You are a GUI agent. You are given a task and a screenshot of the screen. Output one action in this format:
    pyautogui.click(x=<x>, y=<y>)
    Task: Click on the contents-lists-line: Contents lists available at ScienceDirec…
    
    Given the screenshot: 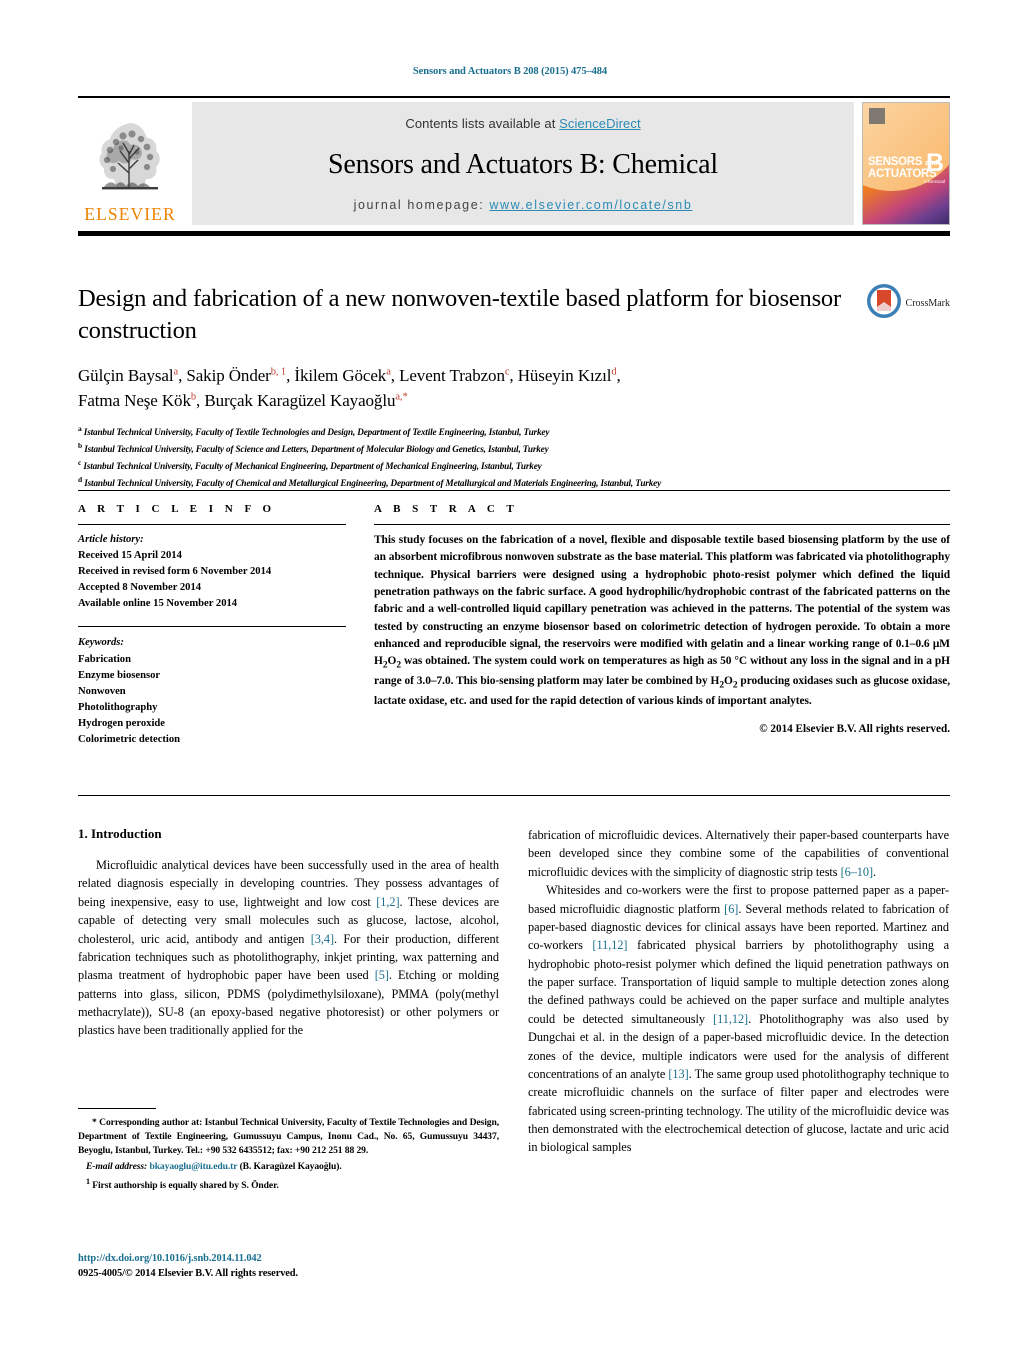 What is the action you would take?
    pyautogui.click(x=522, y=123)
    